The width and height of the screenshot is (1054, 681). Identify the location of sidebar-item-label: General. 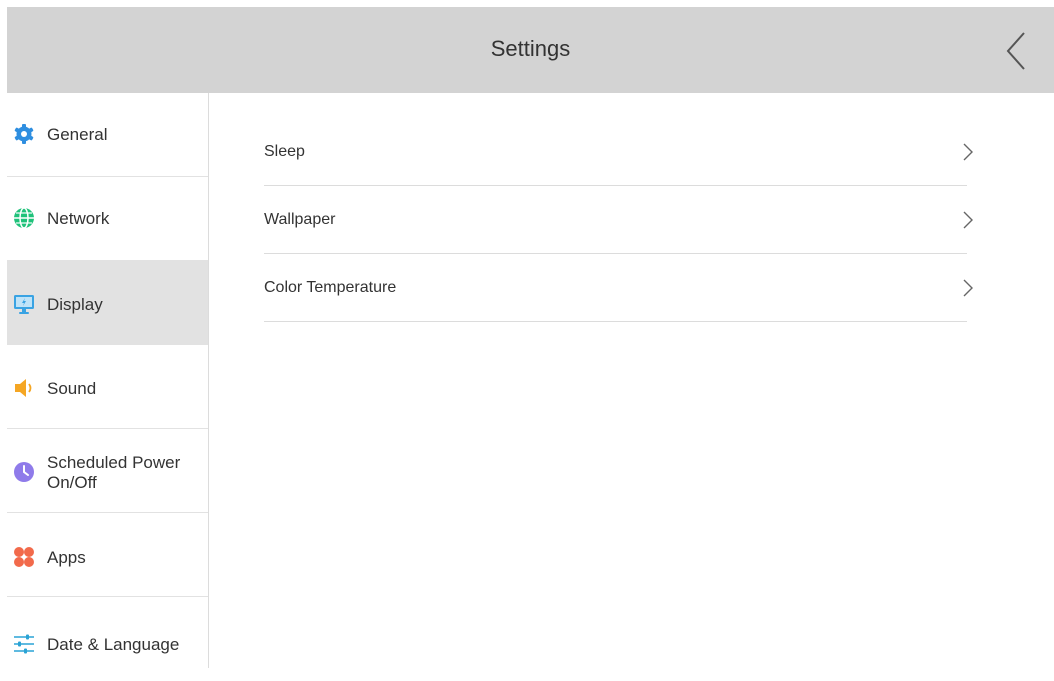
(77, 134).